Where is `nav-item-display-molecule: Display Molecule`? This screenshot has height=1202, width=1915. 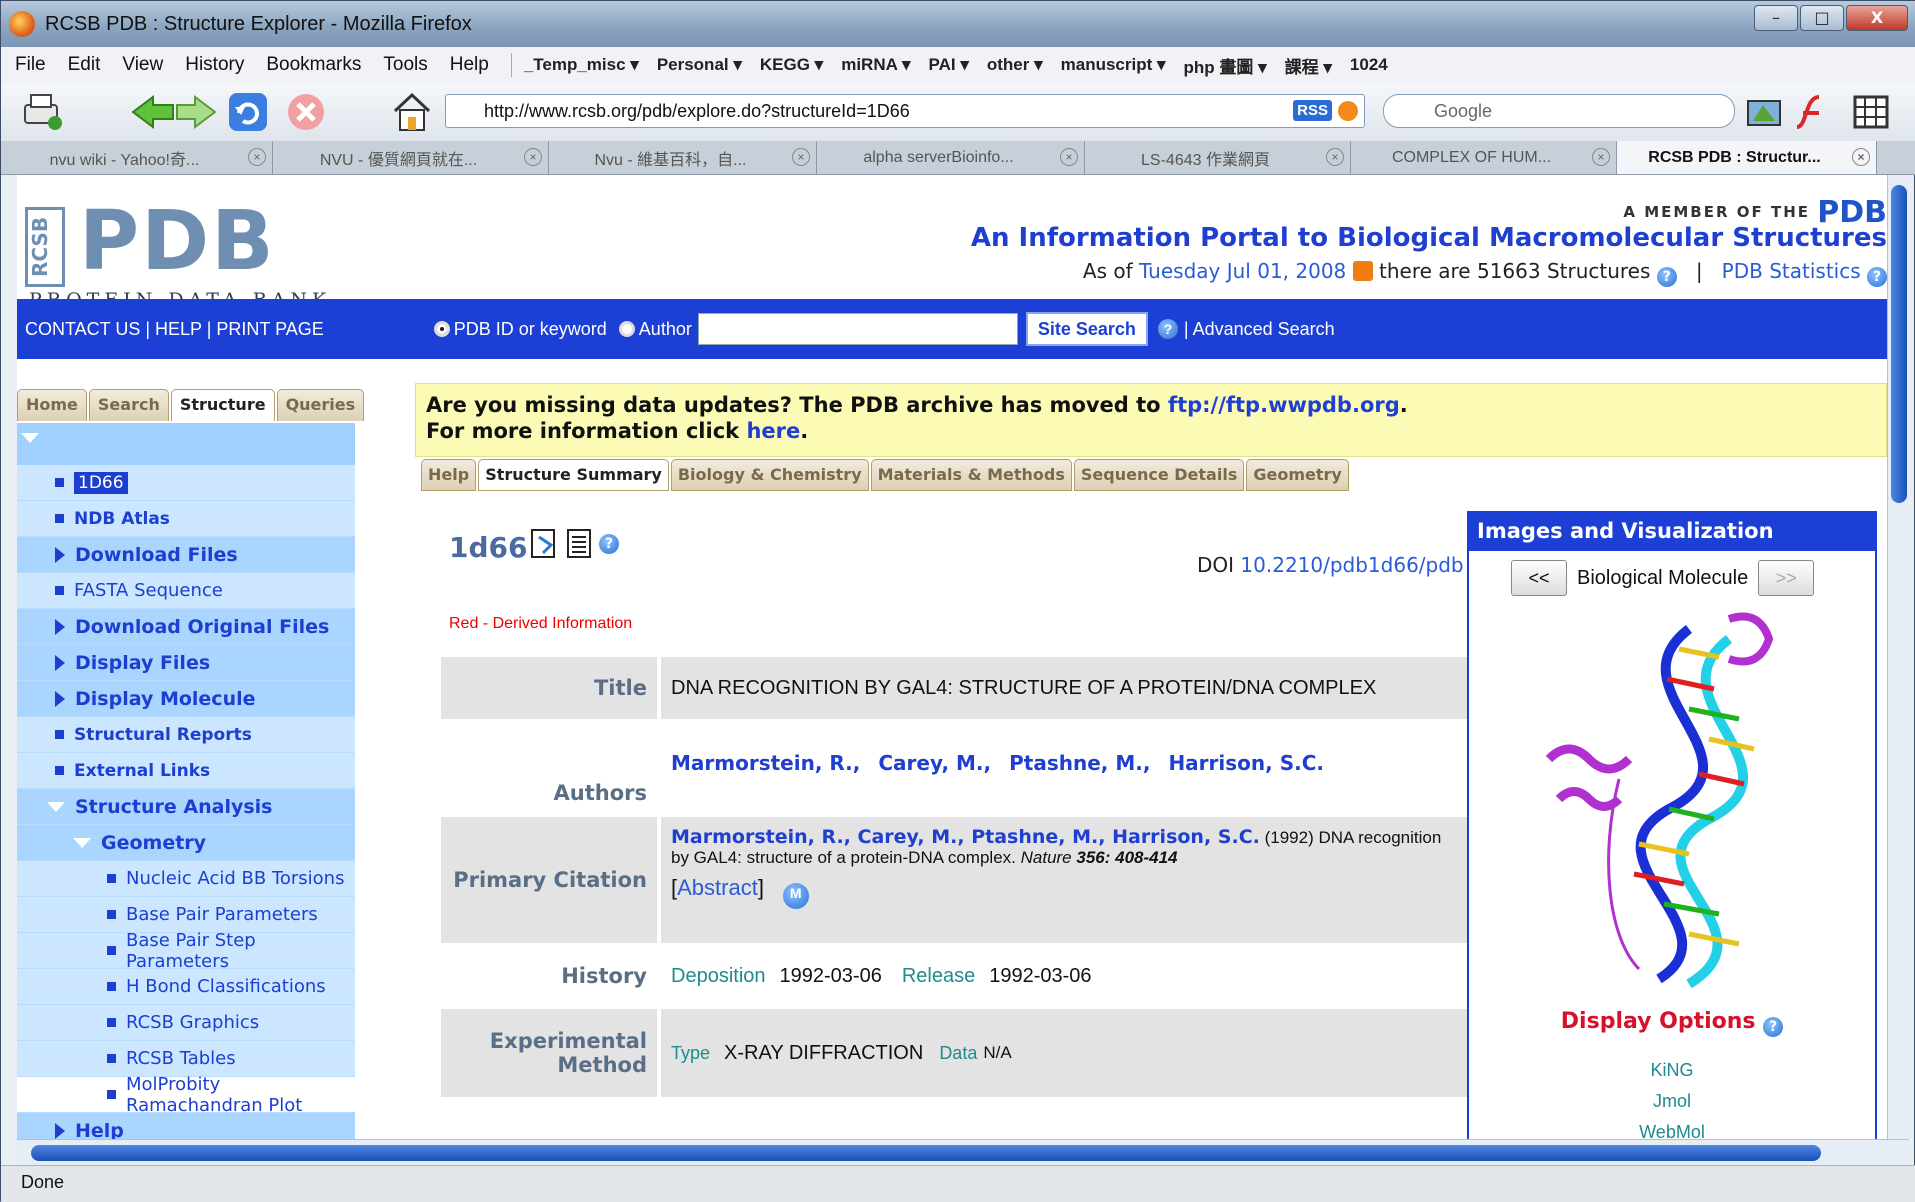 nav-item-display-molecule: Display Molecule is located at coordinates (186, 699).